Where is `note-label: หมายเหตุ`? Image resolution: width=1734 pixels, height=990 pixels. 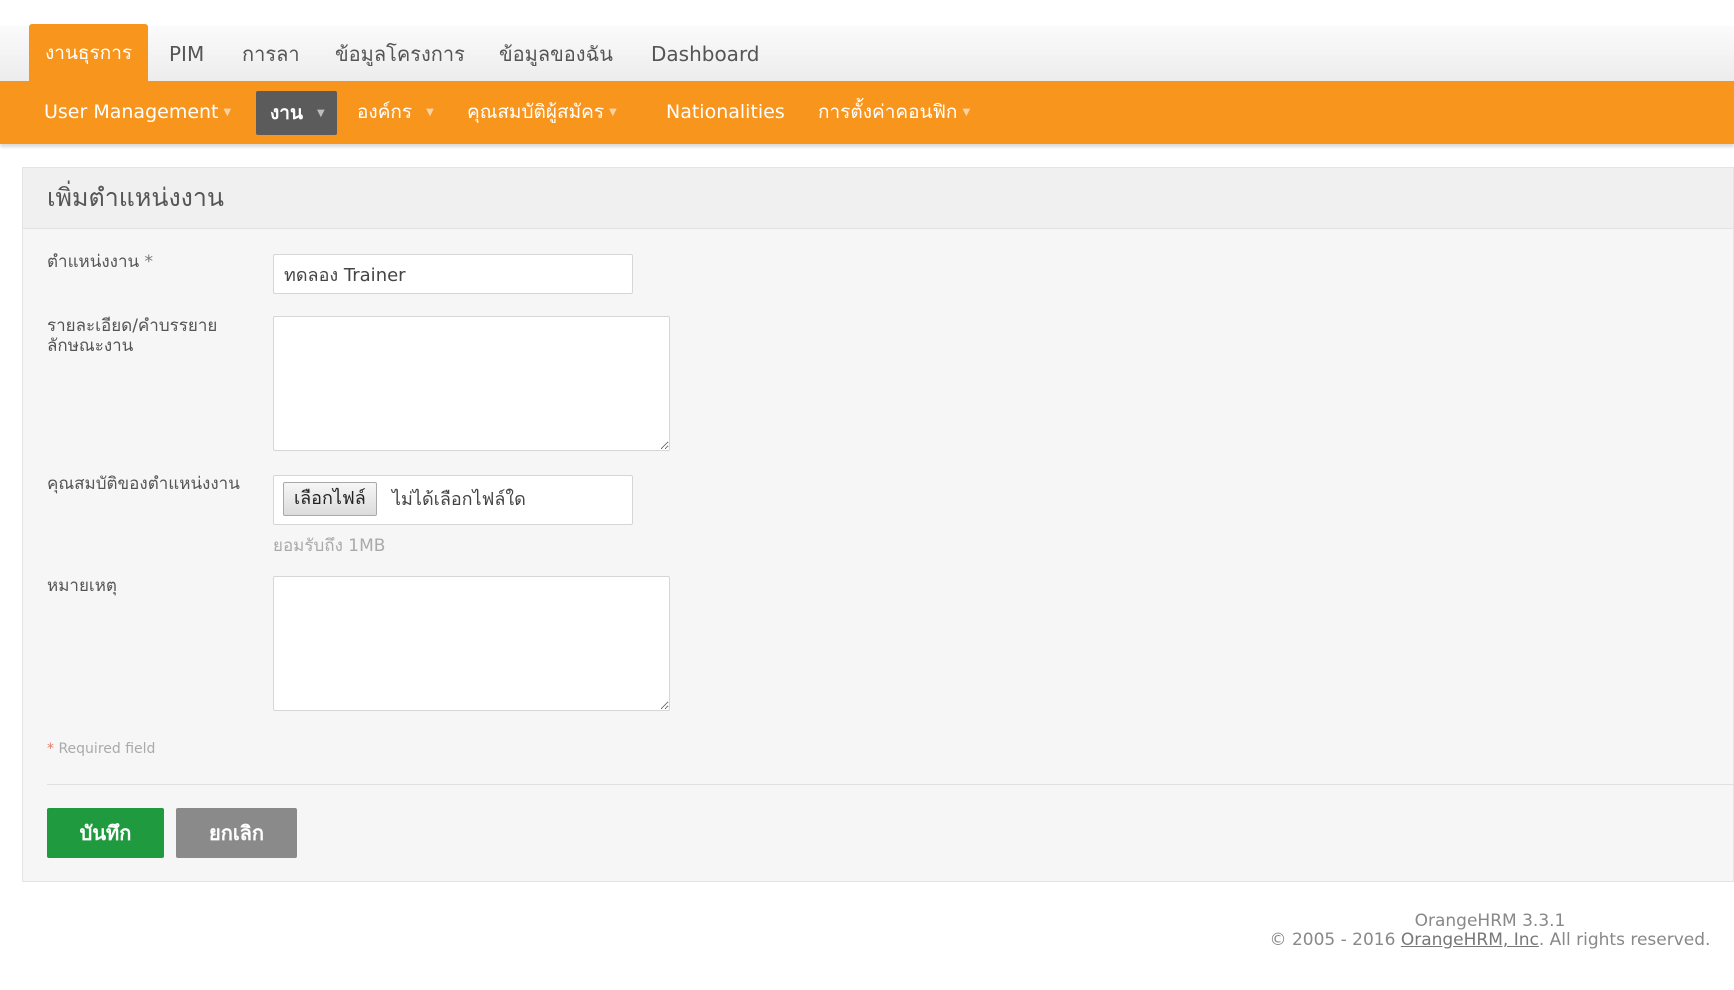
note-label: หมายเหตุ is located at coordinates (82, 586).